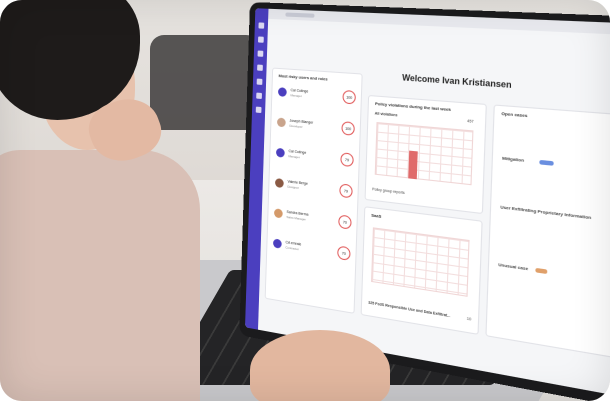 The width and height of the screenshot is (610, 401). What do you see at coordinates (513, 159) in the screenshot?
I see `case-title: Mitigation` at bounding box center [513, 159].